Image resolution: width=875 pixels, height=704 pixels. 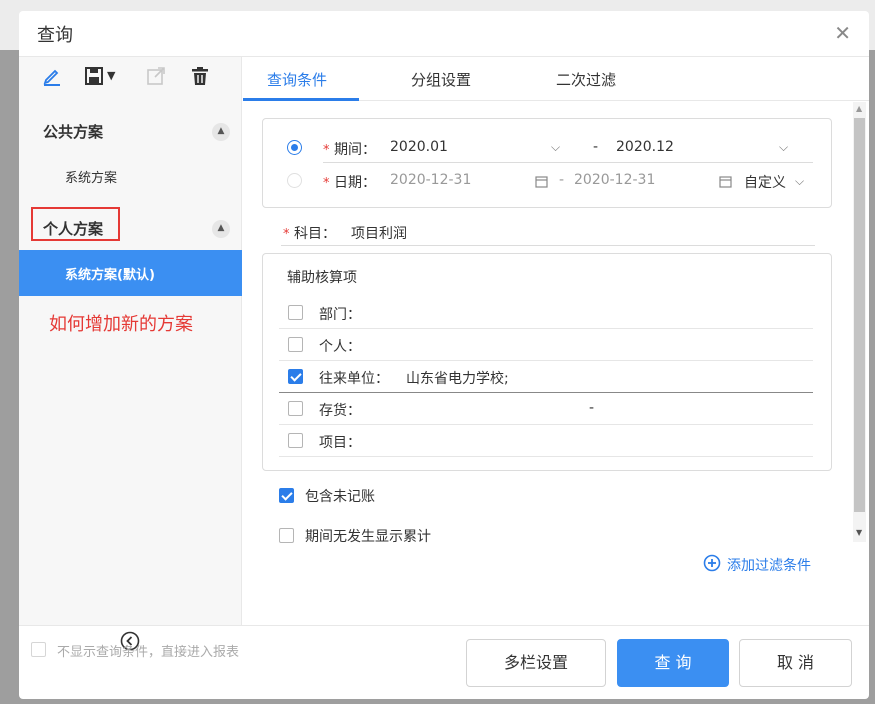 I want to click on subject-underline, so click(x=548, y=245).